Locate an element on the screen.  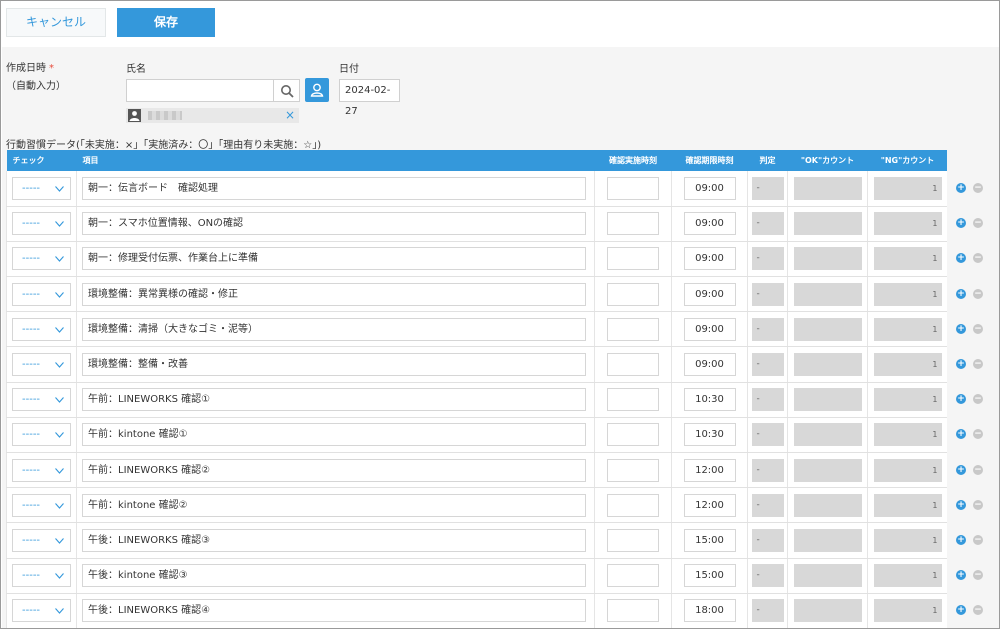
item-cell: 朝一：修理受付伝票、作業台上に準備 is located at coordinates (335, 259).